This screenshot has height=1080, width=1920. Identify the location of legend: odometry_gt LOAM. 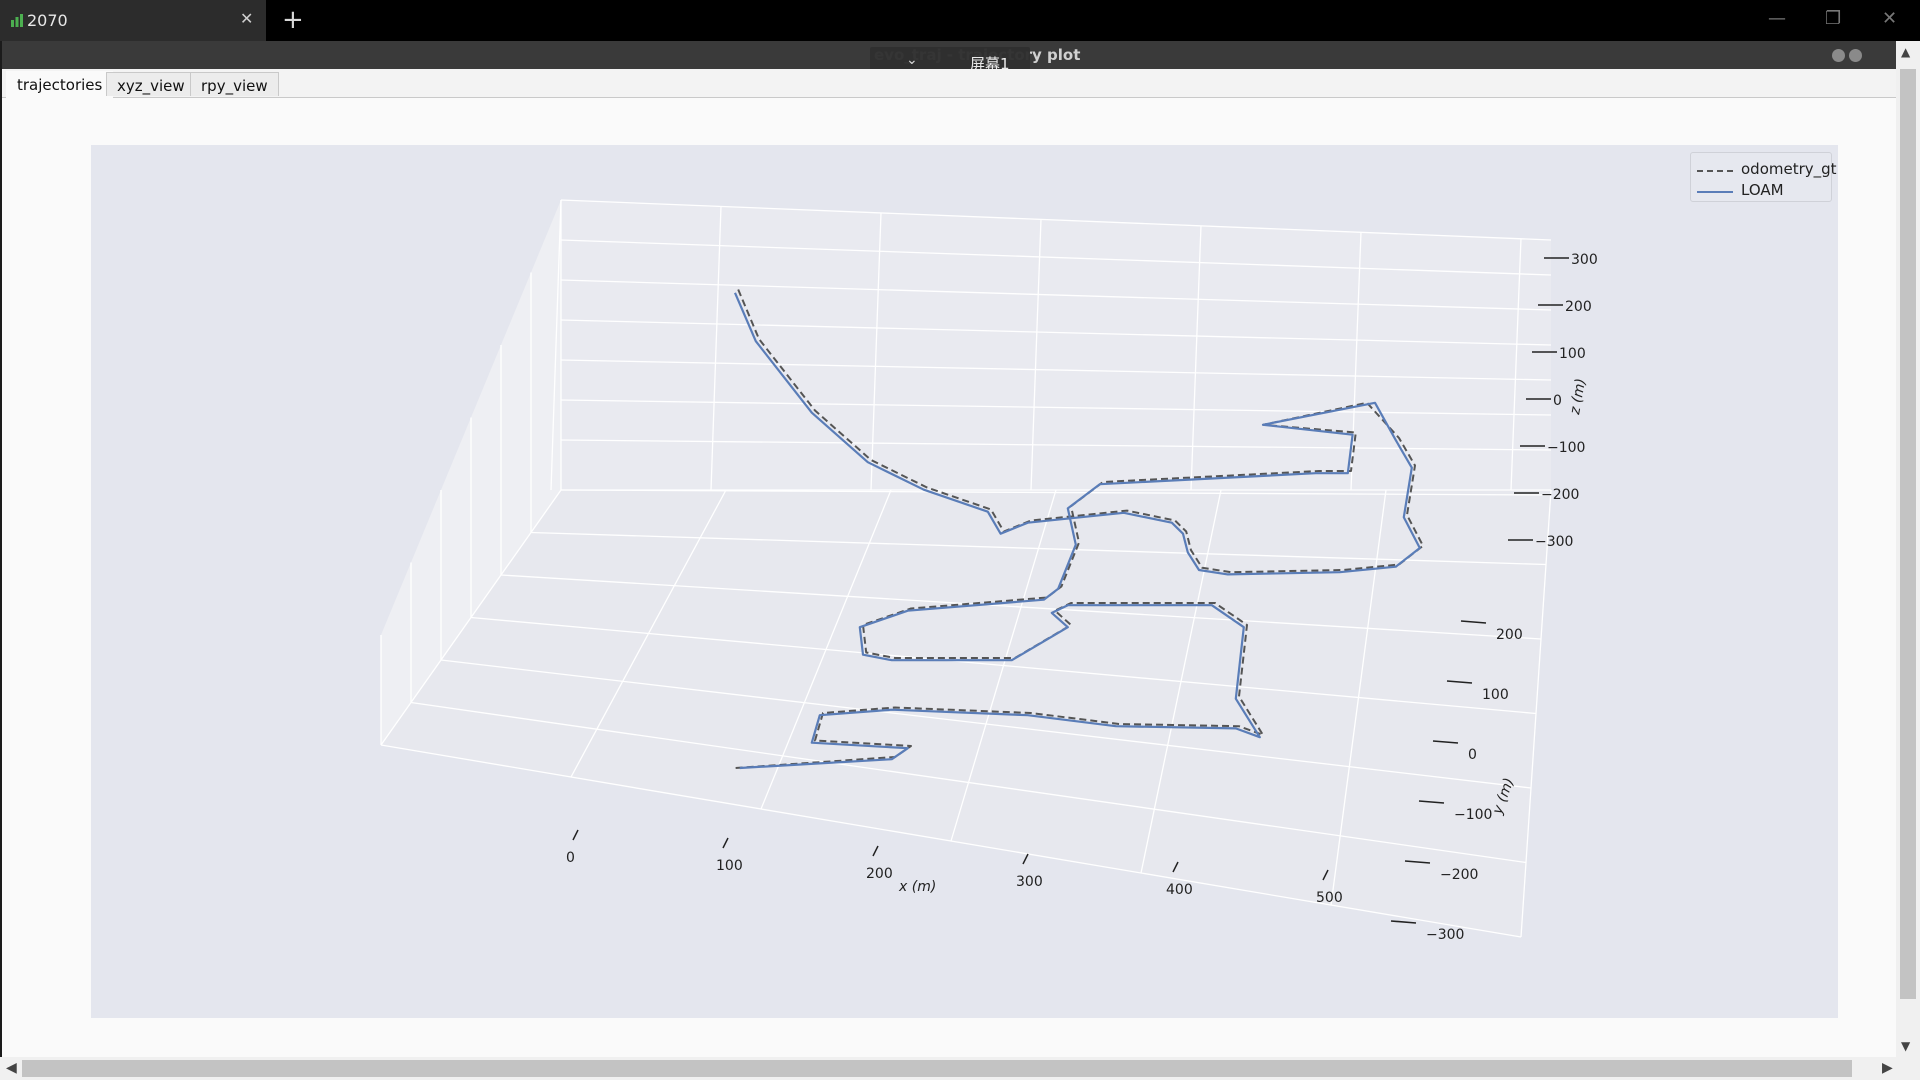
(1763, 177).